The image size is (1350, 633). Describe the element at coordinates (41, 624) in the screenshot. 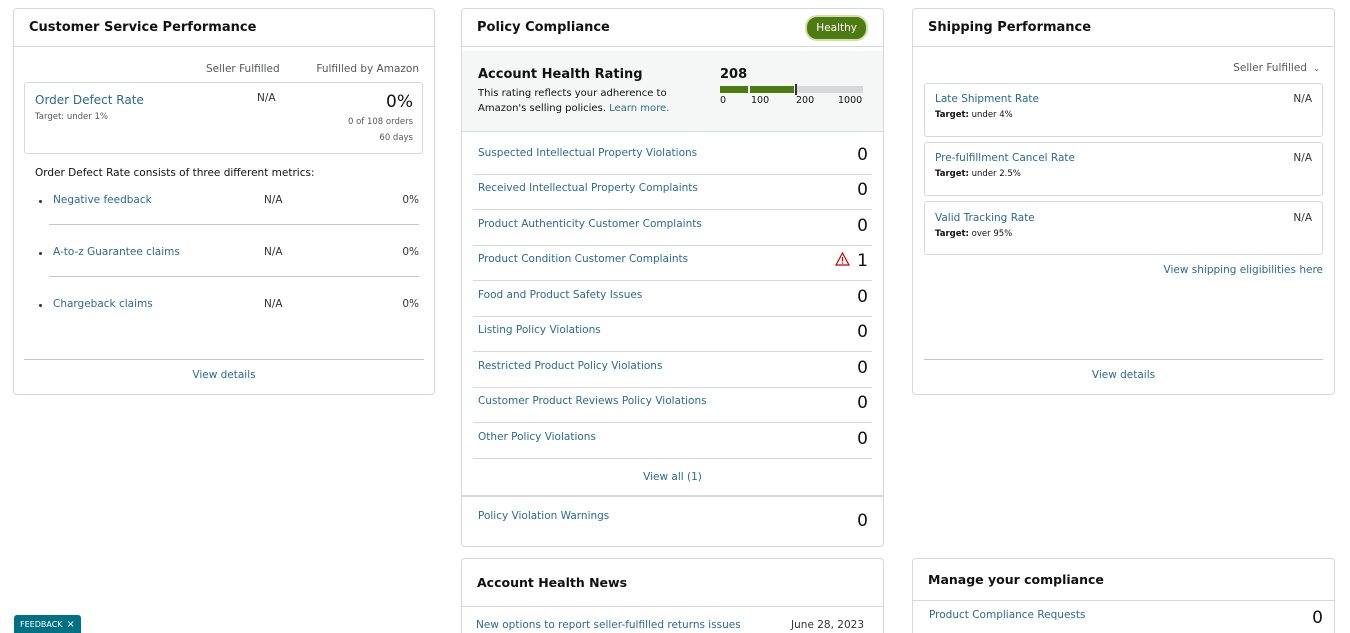

I see `feedback-label: FEEDBACK` at that location.